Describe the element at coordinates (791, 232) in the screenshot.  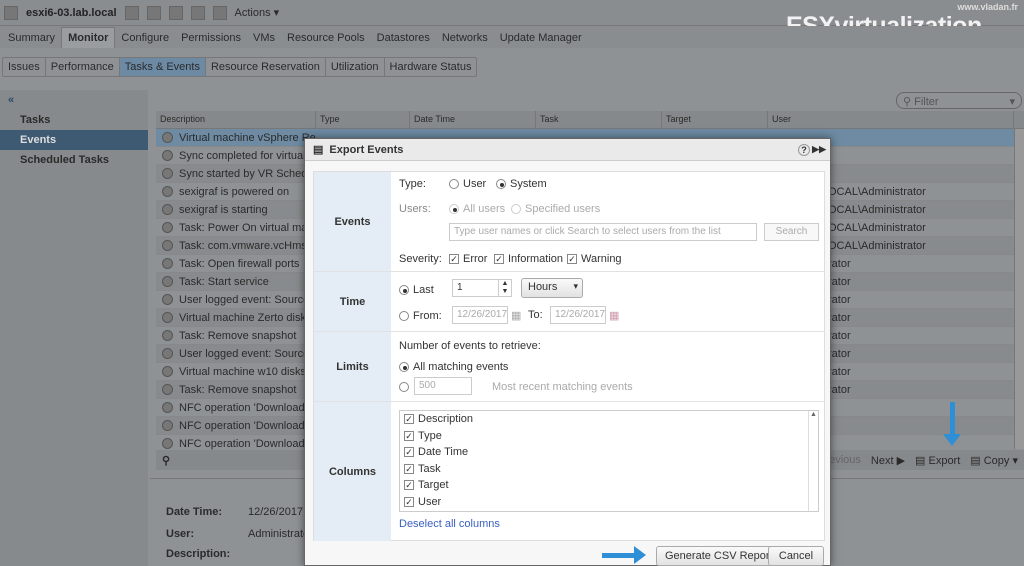
I see `search-button: Search` at that location.